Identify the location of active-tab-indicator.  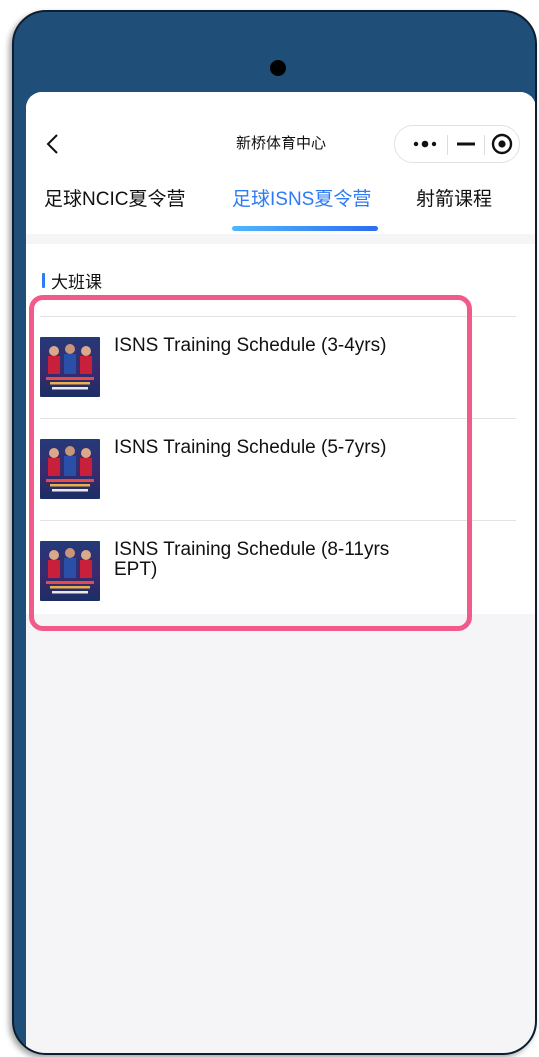
(305, 228).